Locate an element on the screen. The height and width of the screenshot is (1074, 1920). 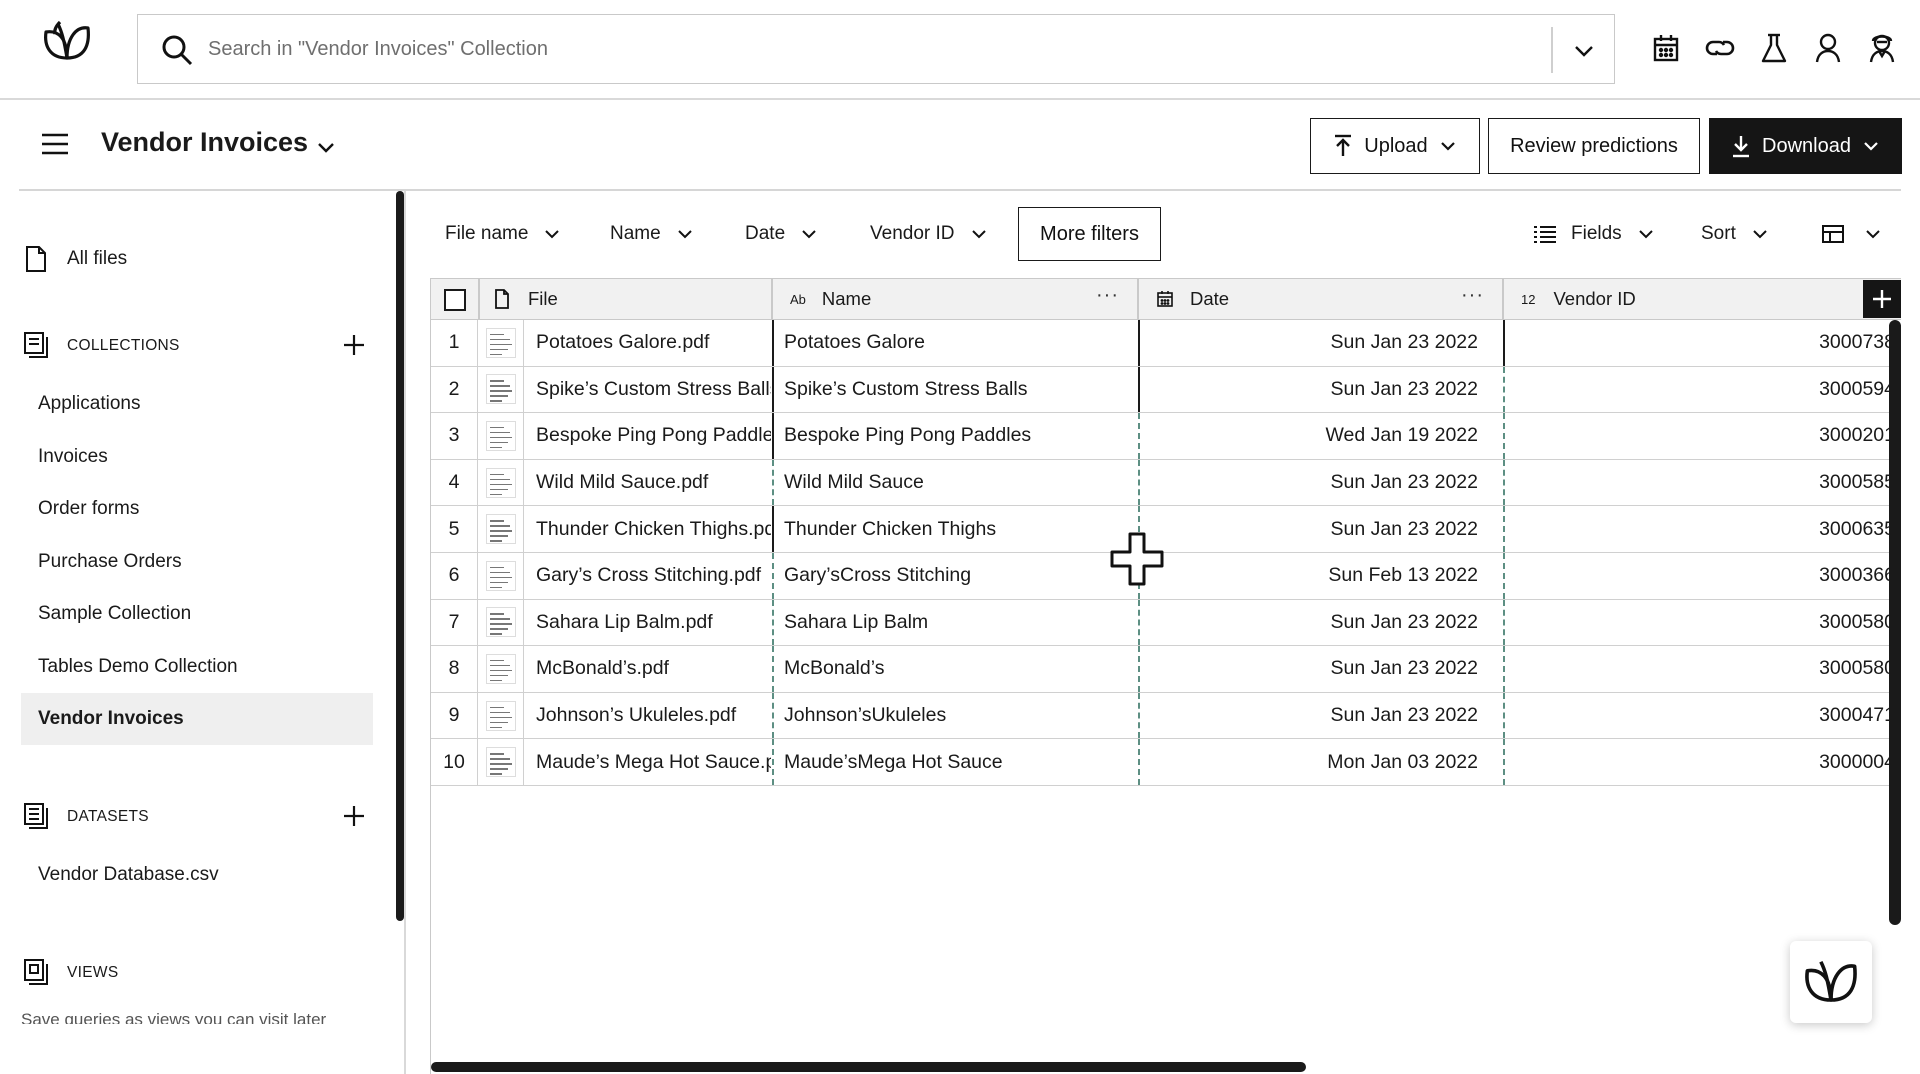
vendor-id-cell: 3000201 is located at coordinates (1696, 436).